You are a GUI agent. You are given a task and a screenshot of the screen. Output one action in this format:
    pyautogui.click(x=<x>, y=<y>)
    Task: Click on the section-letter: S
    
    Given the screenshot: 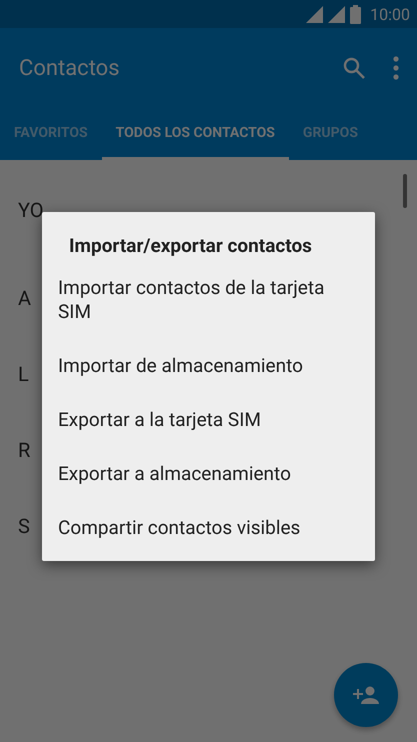 What is the action you would take?
    pyautogui.click(x=24, y=526)
    